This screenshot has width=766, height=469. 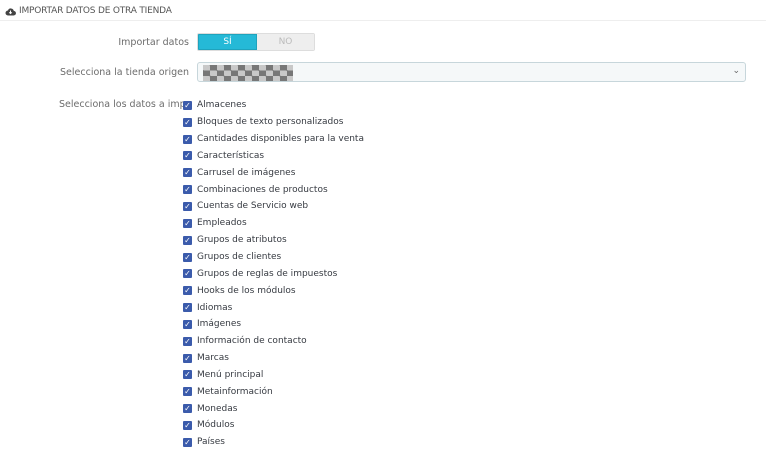 I want to click on panel-header: IMPORTAR DATOS DE OTRA TIENDA, so click(x=88, y=11).